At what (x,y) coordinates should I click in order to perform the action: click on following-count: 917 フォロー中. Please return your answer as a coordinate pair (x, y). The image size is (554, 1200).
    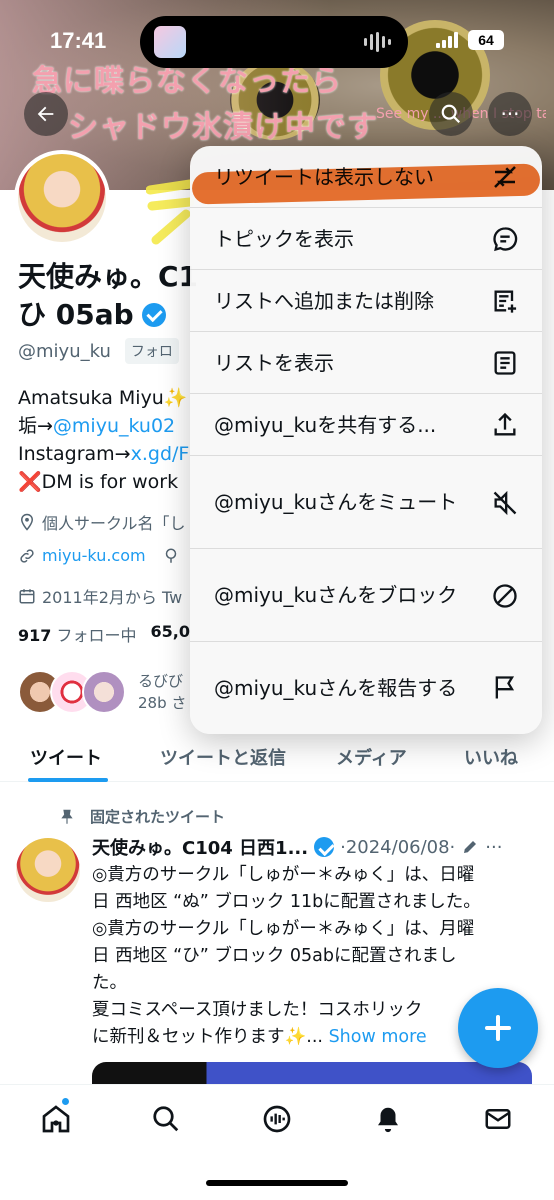
    Looking at the image, I should click on (77, 634).